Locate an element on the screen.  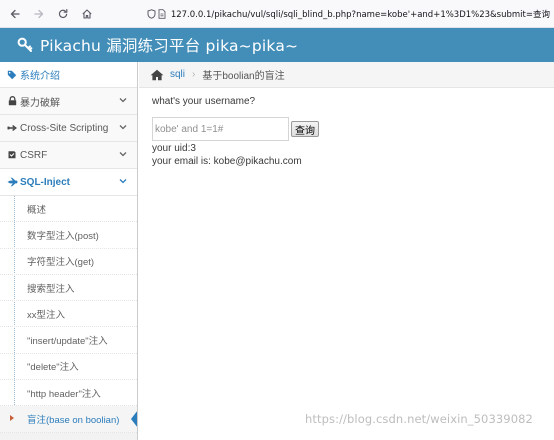
submenu-item-label: 搜索型注入 is located at coordinates (51, 289).